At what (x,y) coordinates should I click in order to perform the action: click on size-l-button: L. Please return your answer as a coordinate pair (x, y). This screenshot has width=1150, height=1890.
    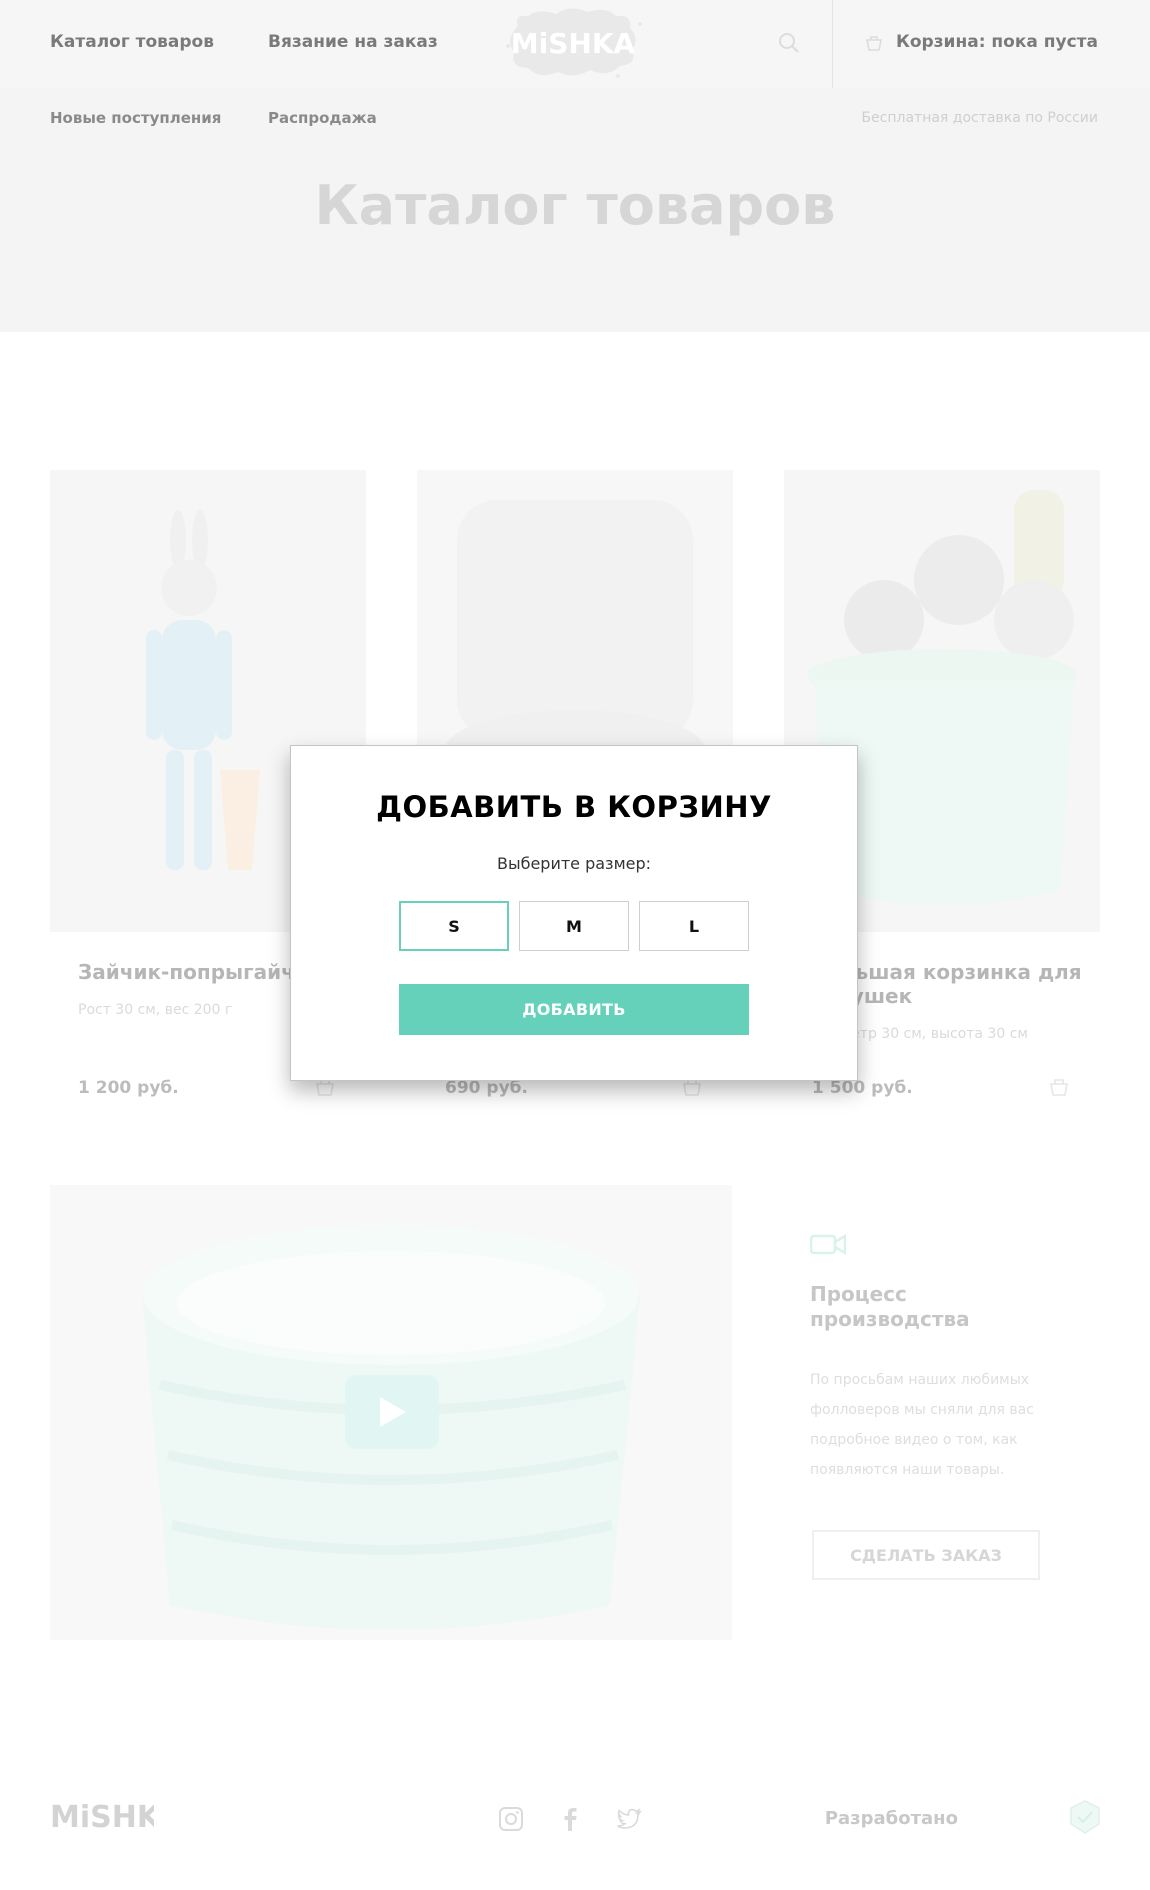
    Looking at the image, I should click on (694, 926).